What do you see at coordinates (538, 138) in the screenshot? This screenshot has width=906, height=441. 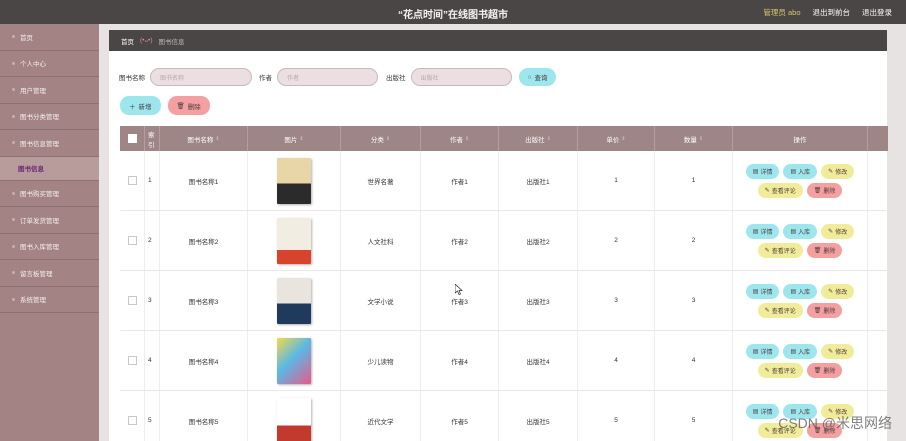 I see `col-publisher: 出版社 ⇕` at bounding box center [538, 138].